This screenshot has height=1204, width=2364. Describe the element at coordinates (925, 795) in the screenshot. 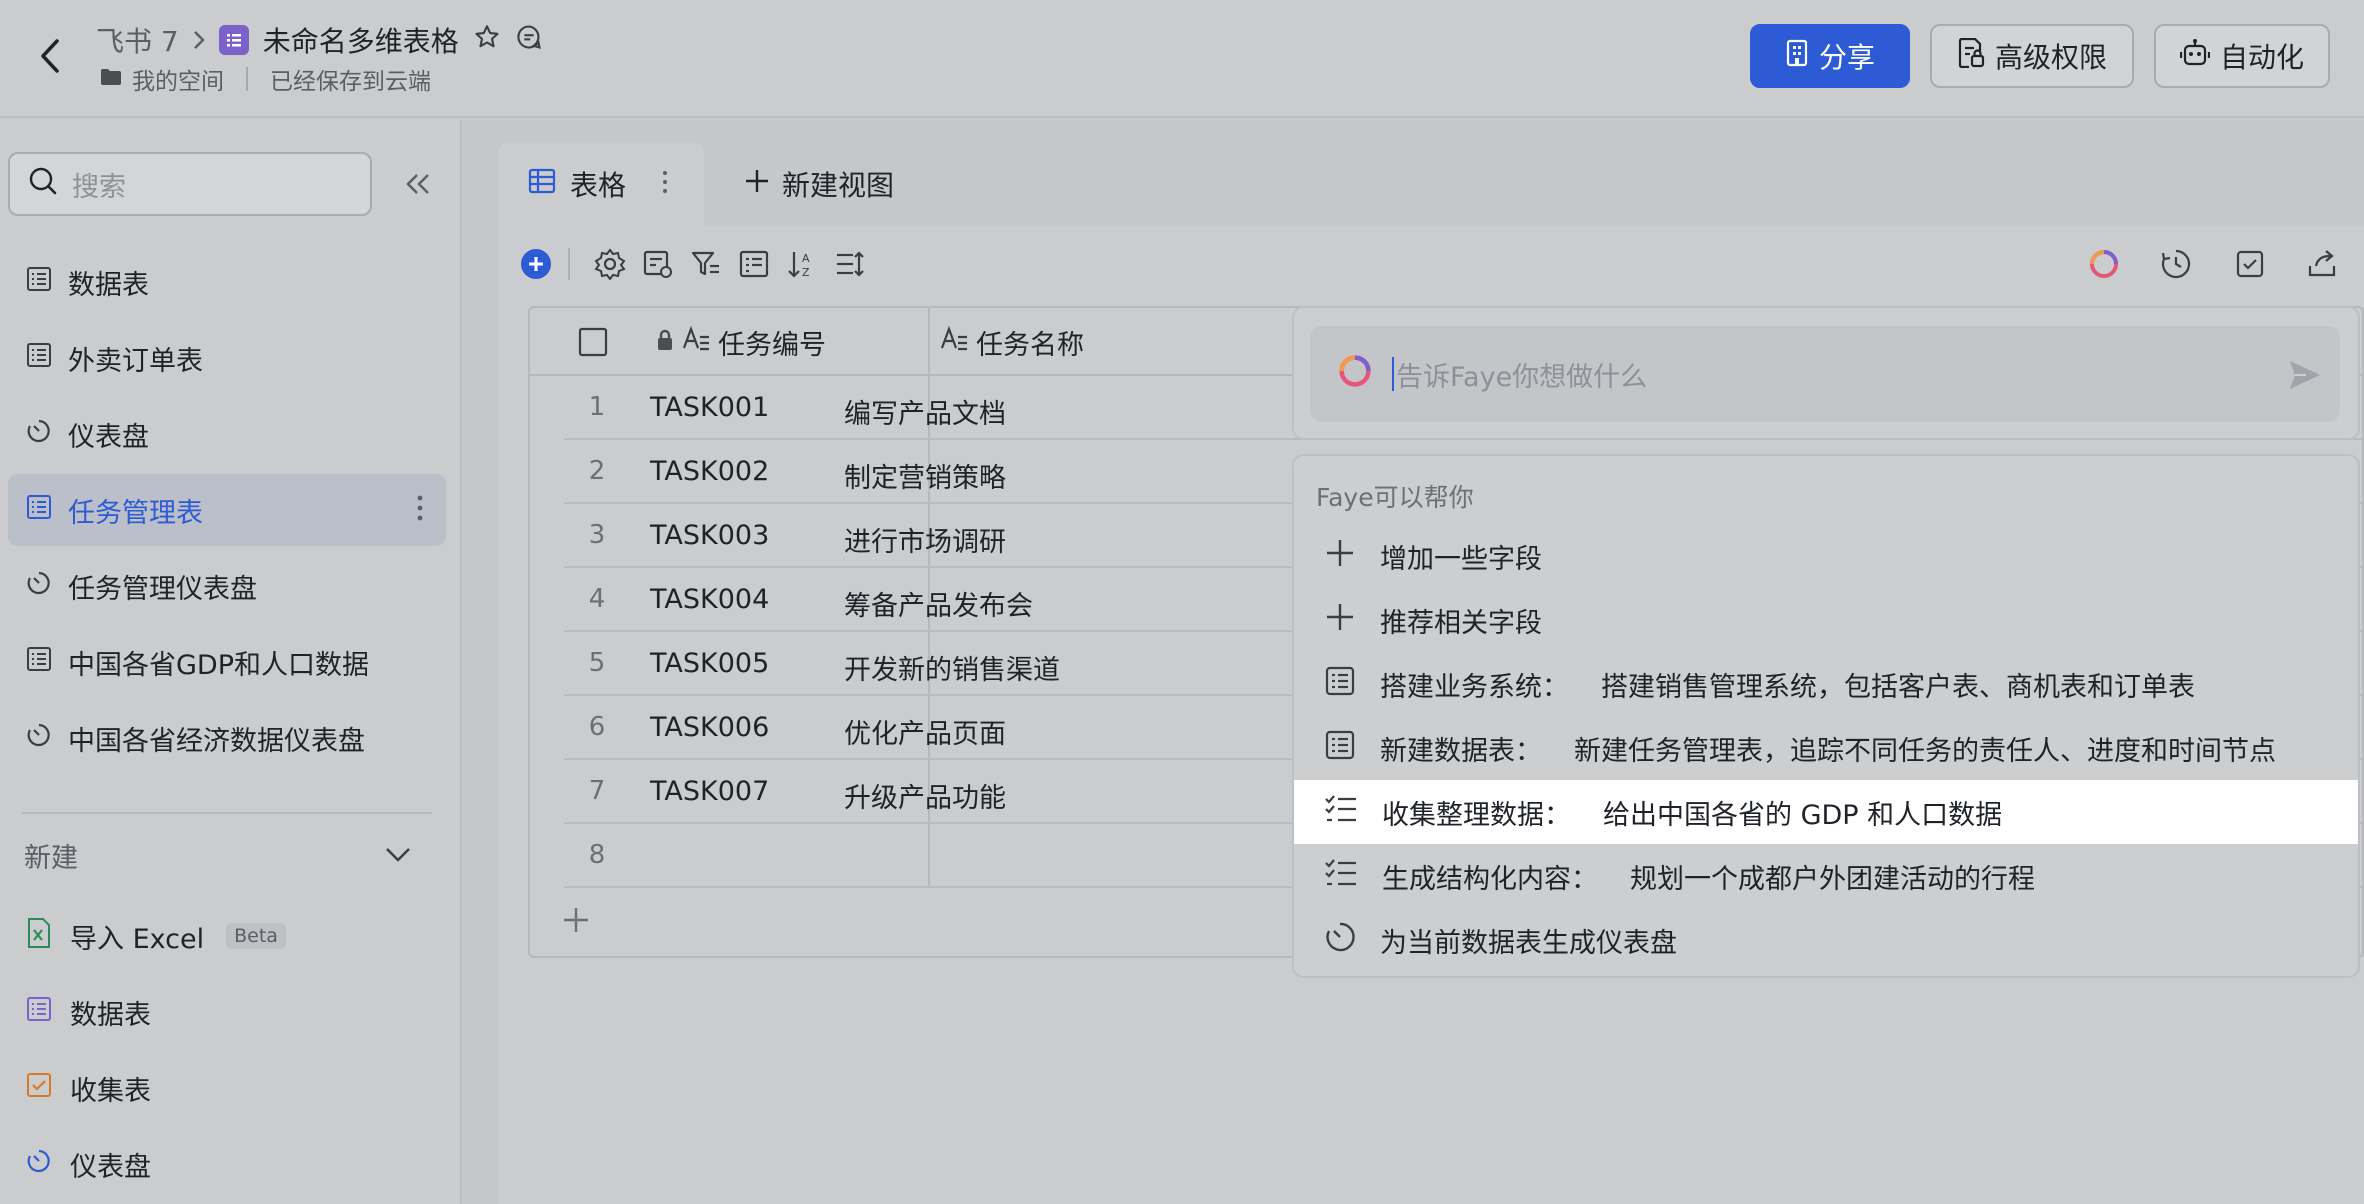

I see `cell-task-name: 升级产品功能` at that location.